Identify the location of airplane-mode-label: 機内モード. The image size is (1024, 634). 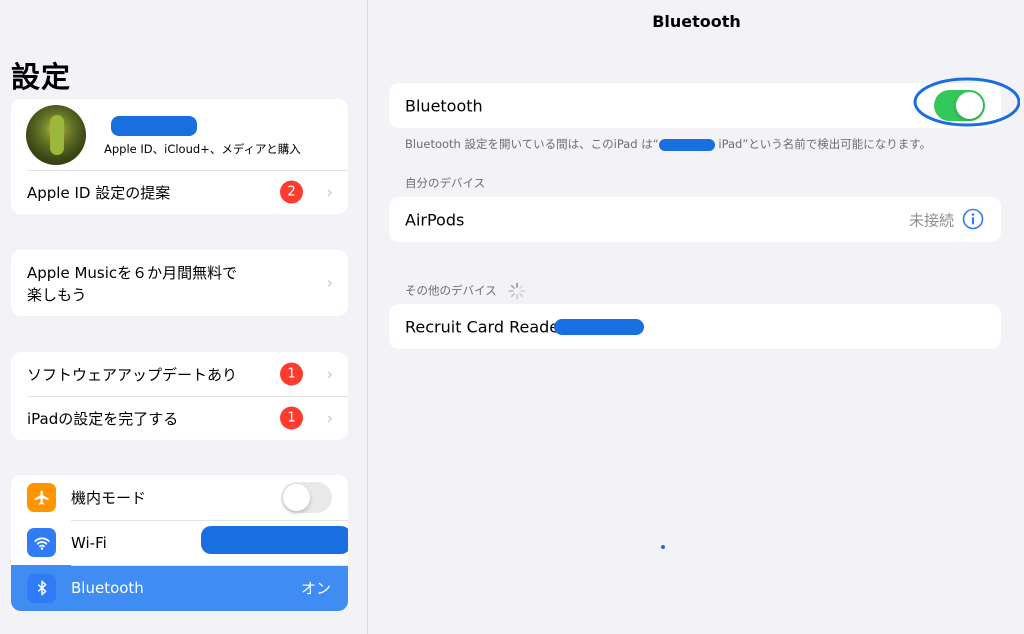
(109, 498).